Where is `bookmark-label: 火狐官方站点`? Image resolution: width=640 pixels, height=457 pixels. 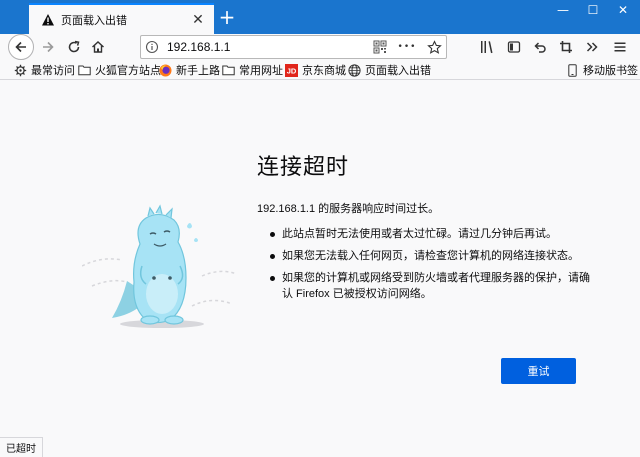
bookmark-label: 火狐官方站点 is located at coordinates (128, 71).